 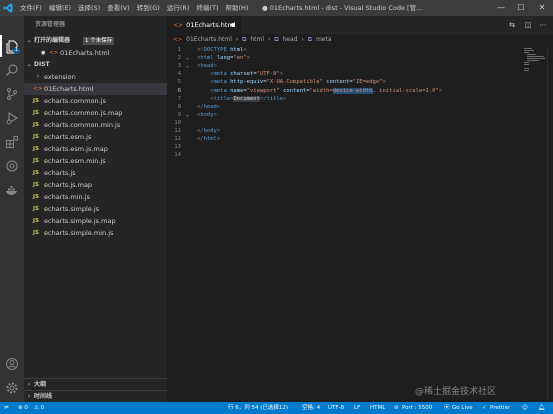 I want to click on account-icon, so click(x=12, y=363).